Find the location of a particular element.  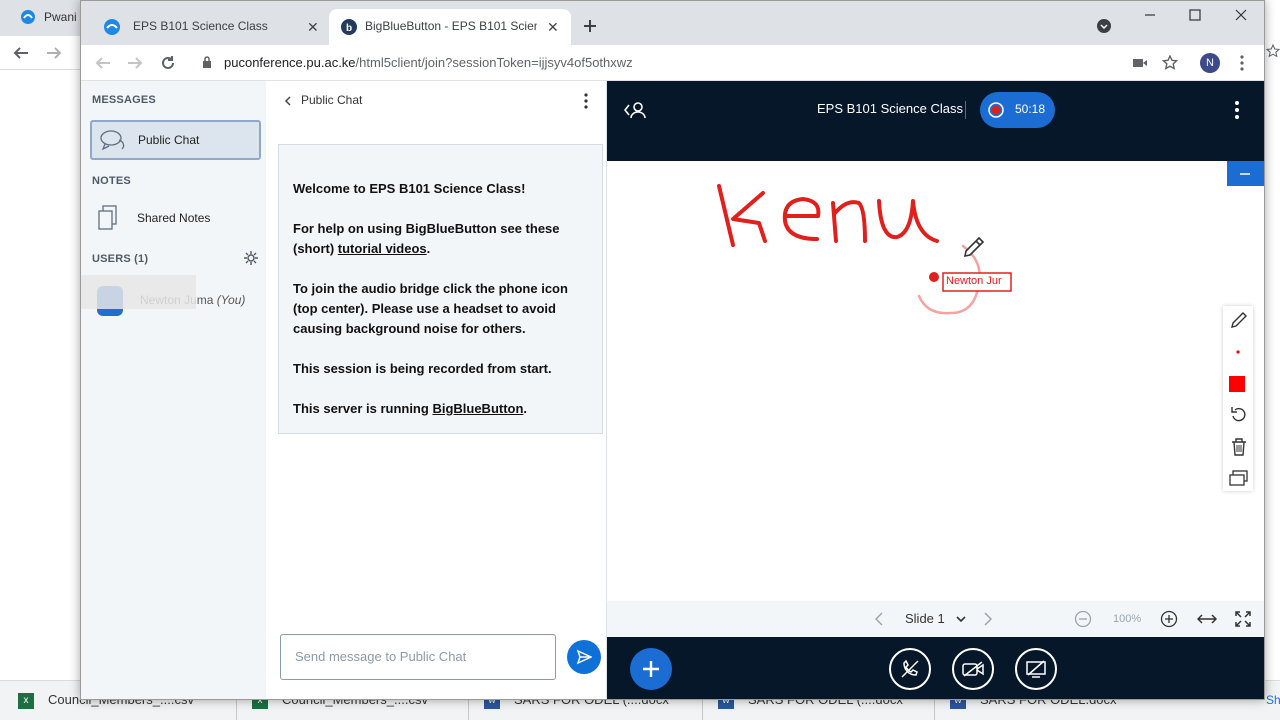

whiteboard-annotations is located at coordinates (864, 249).